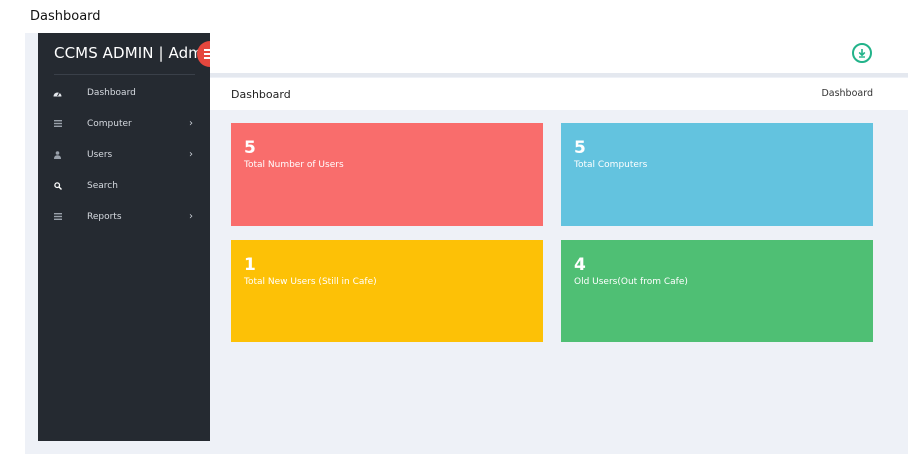 This screenshot has width=922, height=454. I want to click on download-button, so click(862, 53).